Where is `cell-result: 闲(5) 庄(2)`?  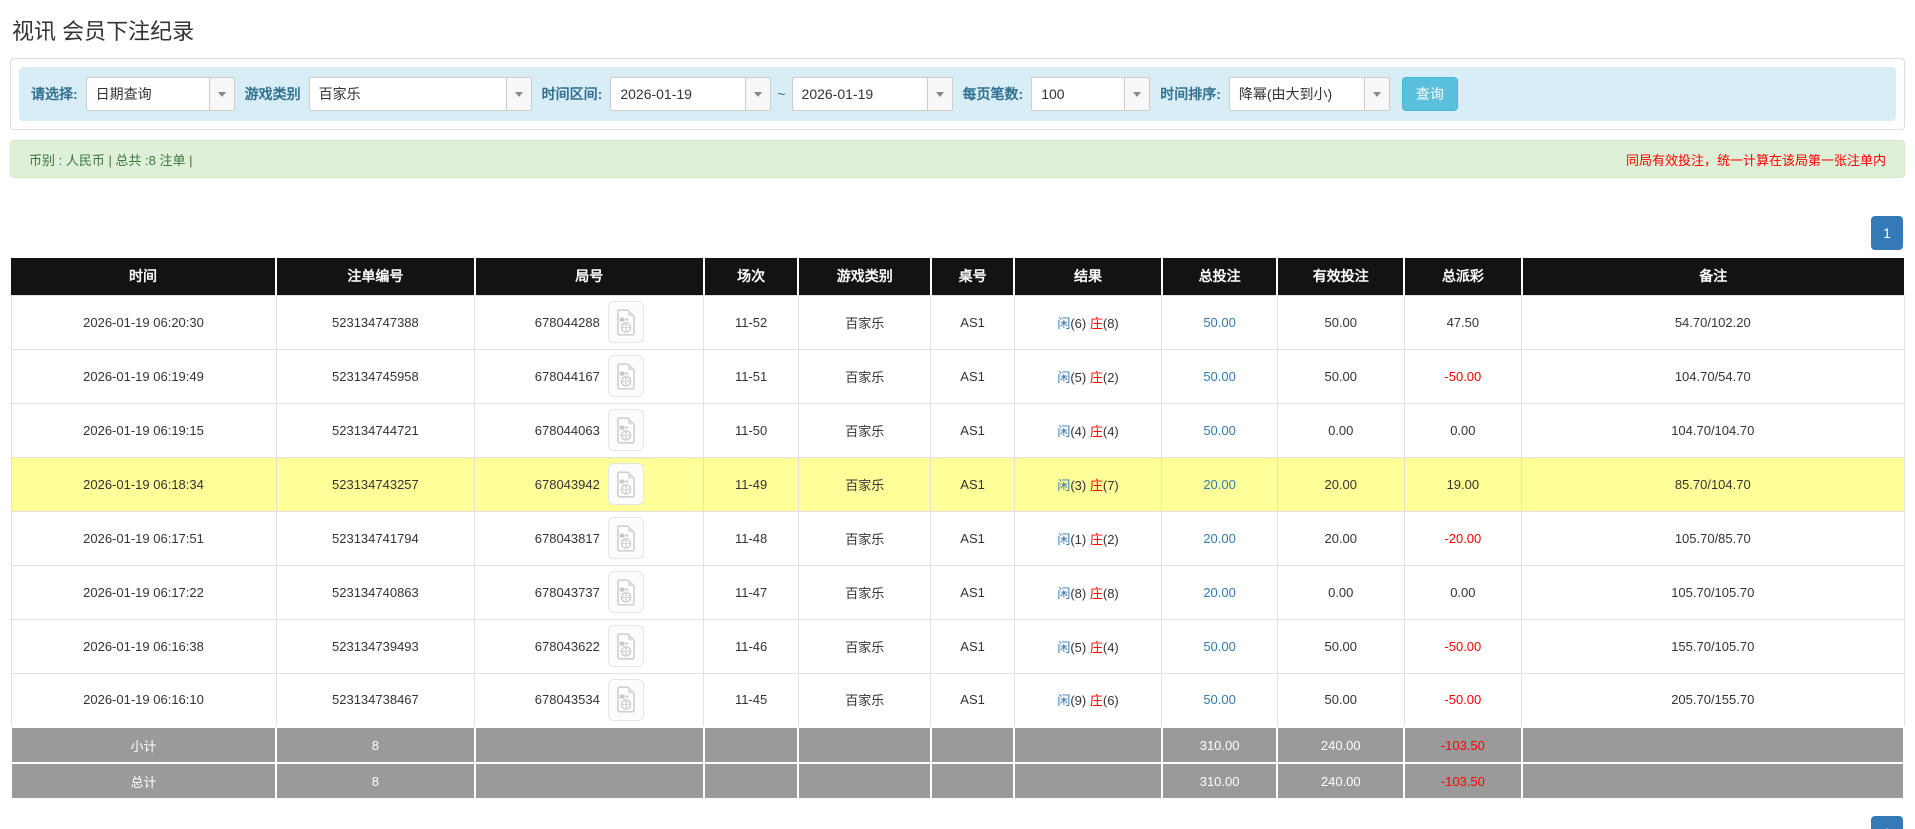 cell-result: 闲(5) 庄(2) is located at coordinates (1088, 376).